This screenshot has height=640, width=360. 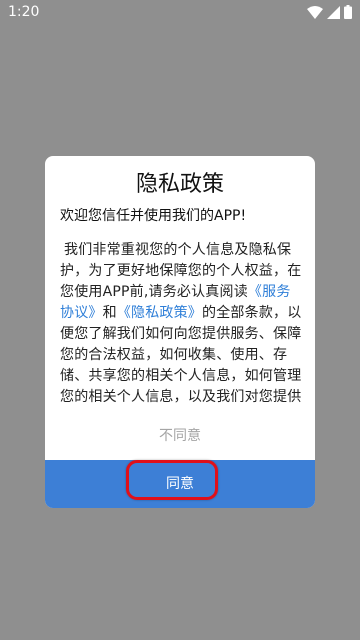 What do you see at coordinates (180, 12) in the screenshot?
I see `status-bar: 1:20` at bounding box center [180, 12].